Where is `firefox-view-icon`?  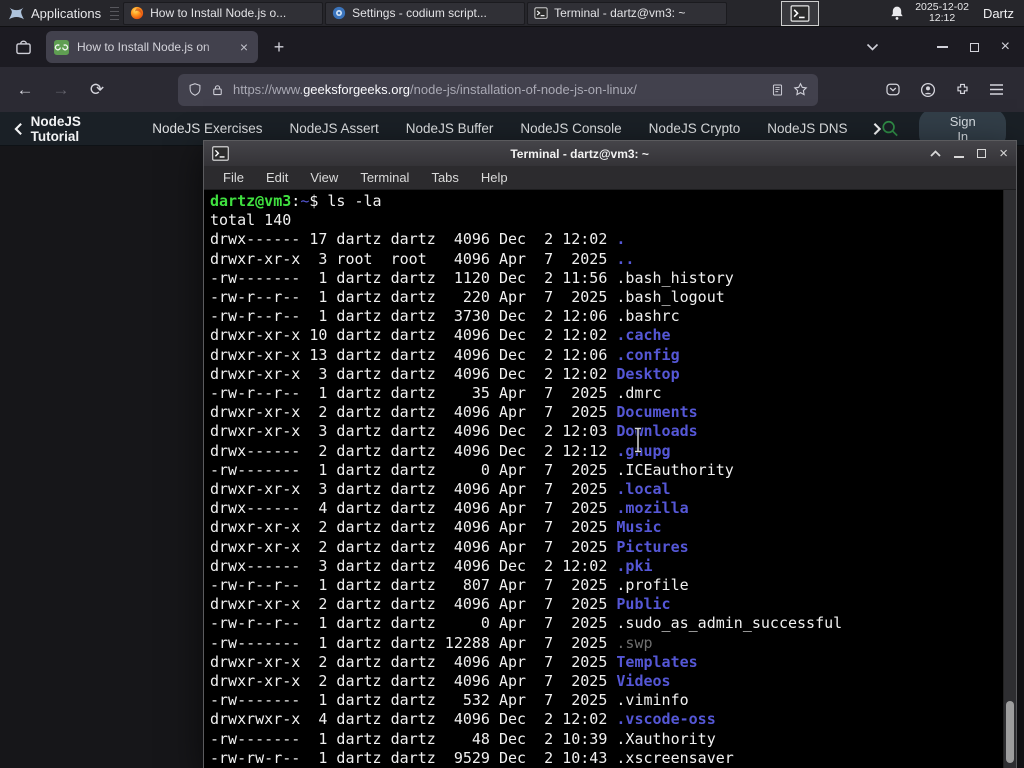 firefox-view-icon is located at coordinates (23, 47).